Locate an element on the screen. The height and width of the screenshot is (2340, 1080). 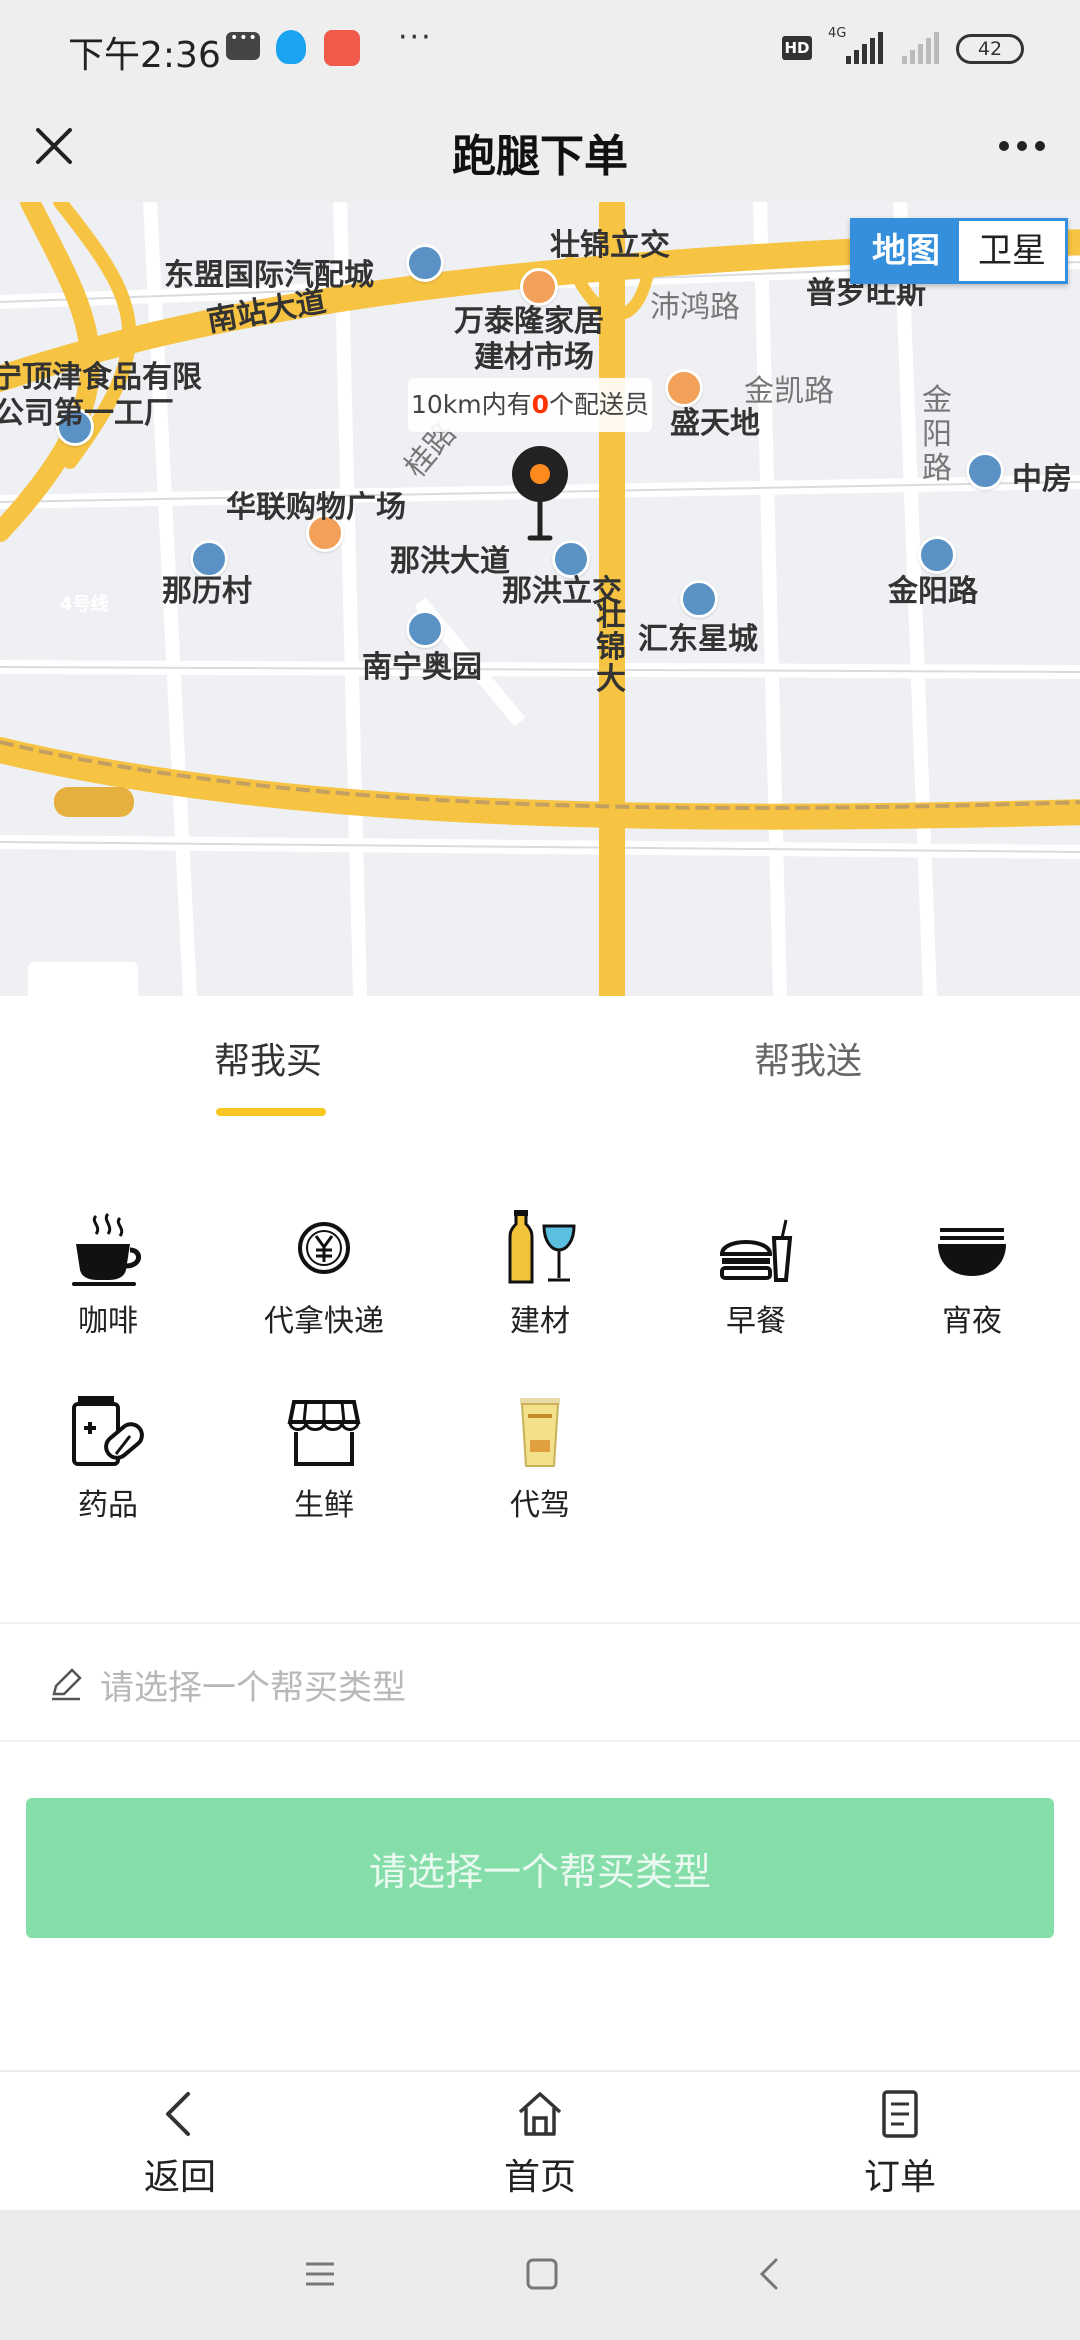
map-label-char: 锦 is located at coordinates (611, 647).